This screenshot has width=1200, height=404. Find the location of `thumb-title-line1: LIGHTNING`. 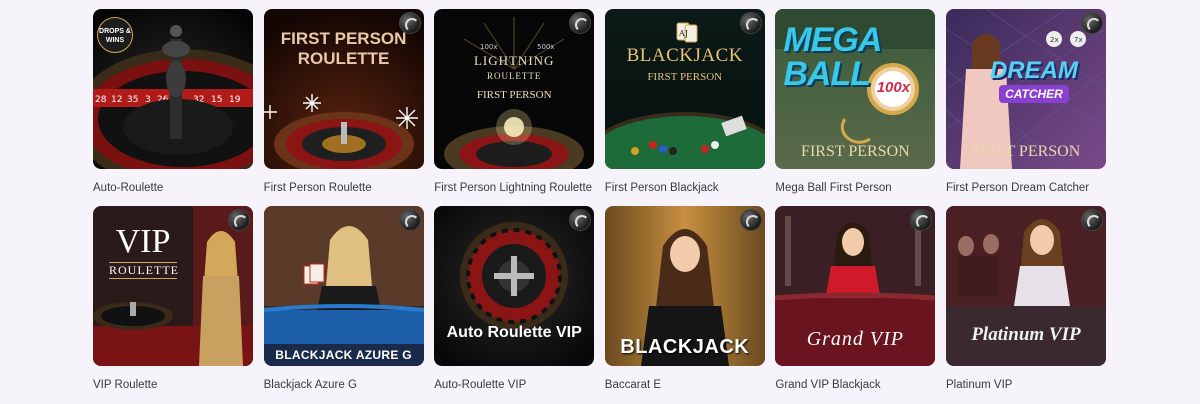

thumb-title-line1: LIGHTNING is located at coordinates (514, 60).